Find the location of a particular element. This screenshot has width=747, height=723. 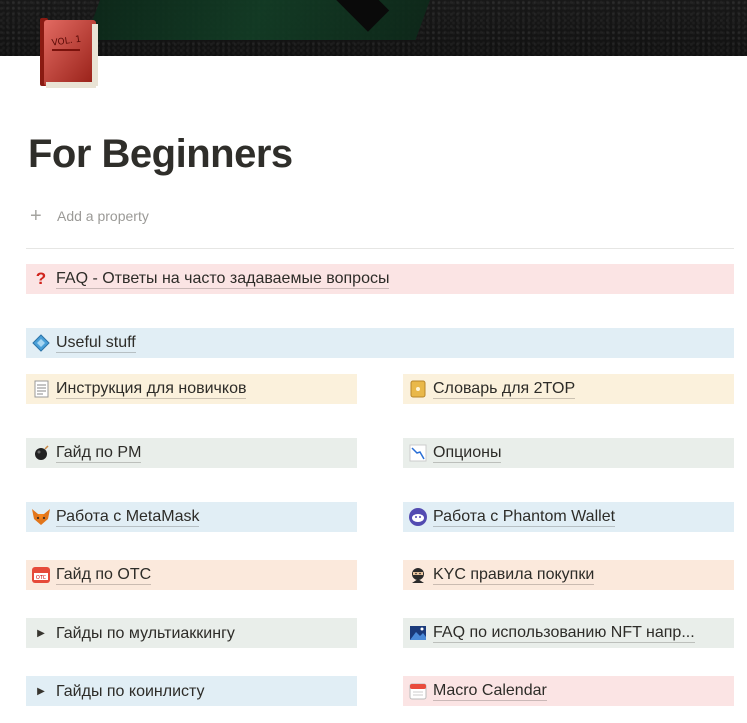

item-label: Гайд по OTC is located at coordinates (104, 575).